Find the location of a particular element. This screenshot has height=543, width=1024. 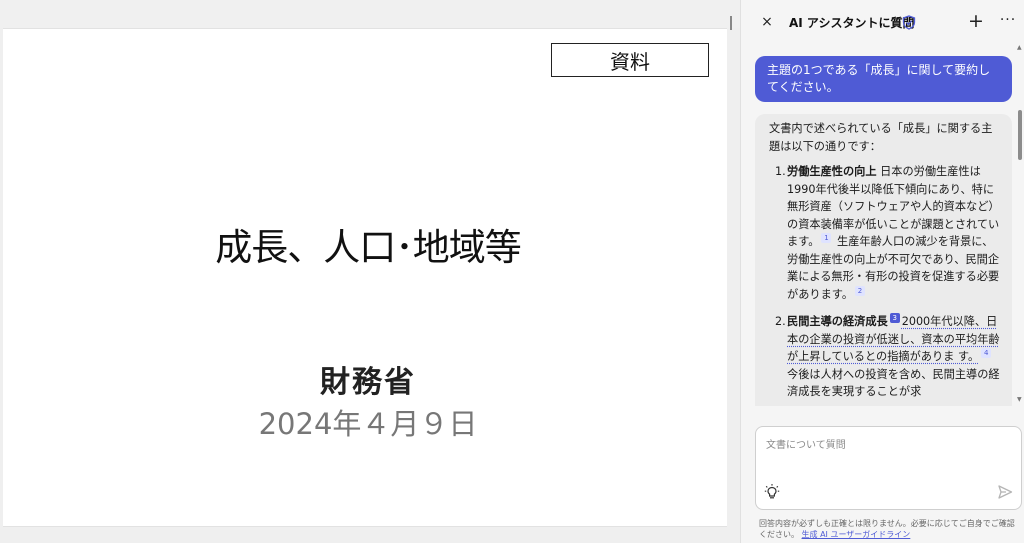

scroll-up-arrow: ▲ is located at coordinates (1020, 47).